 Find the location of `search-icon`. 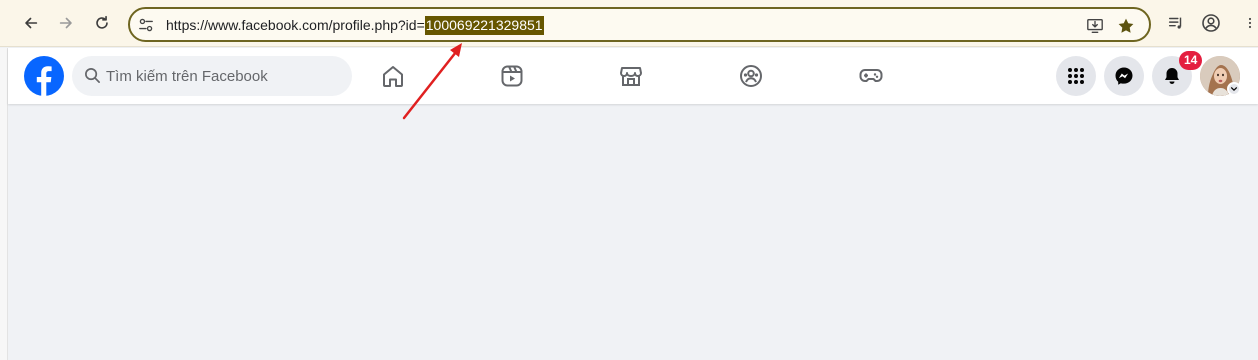

search-icon is located at coordinates (92, 75).